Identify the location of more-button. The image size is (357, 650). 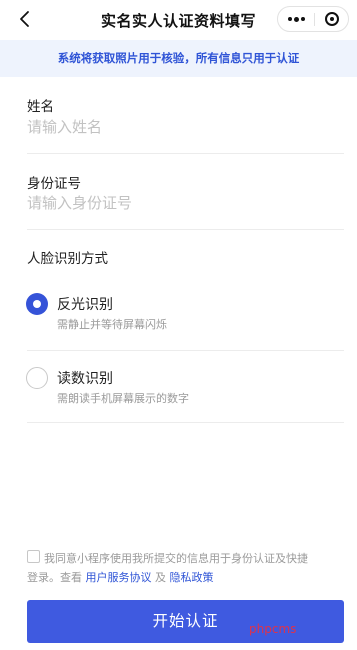
(296, 19).